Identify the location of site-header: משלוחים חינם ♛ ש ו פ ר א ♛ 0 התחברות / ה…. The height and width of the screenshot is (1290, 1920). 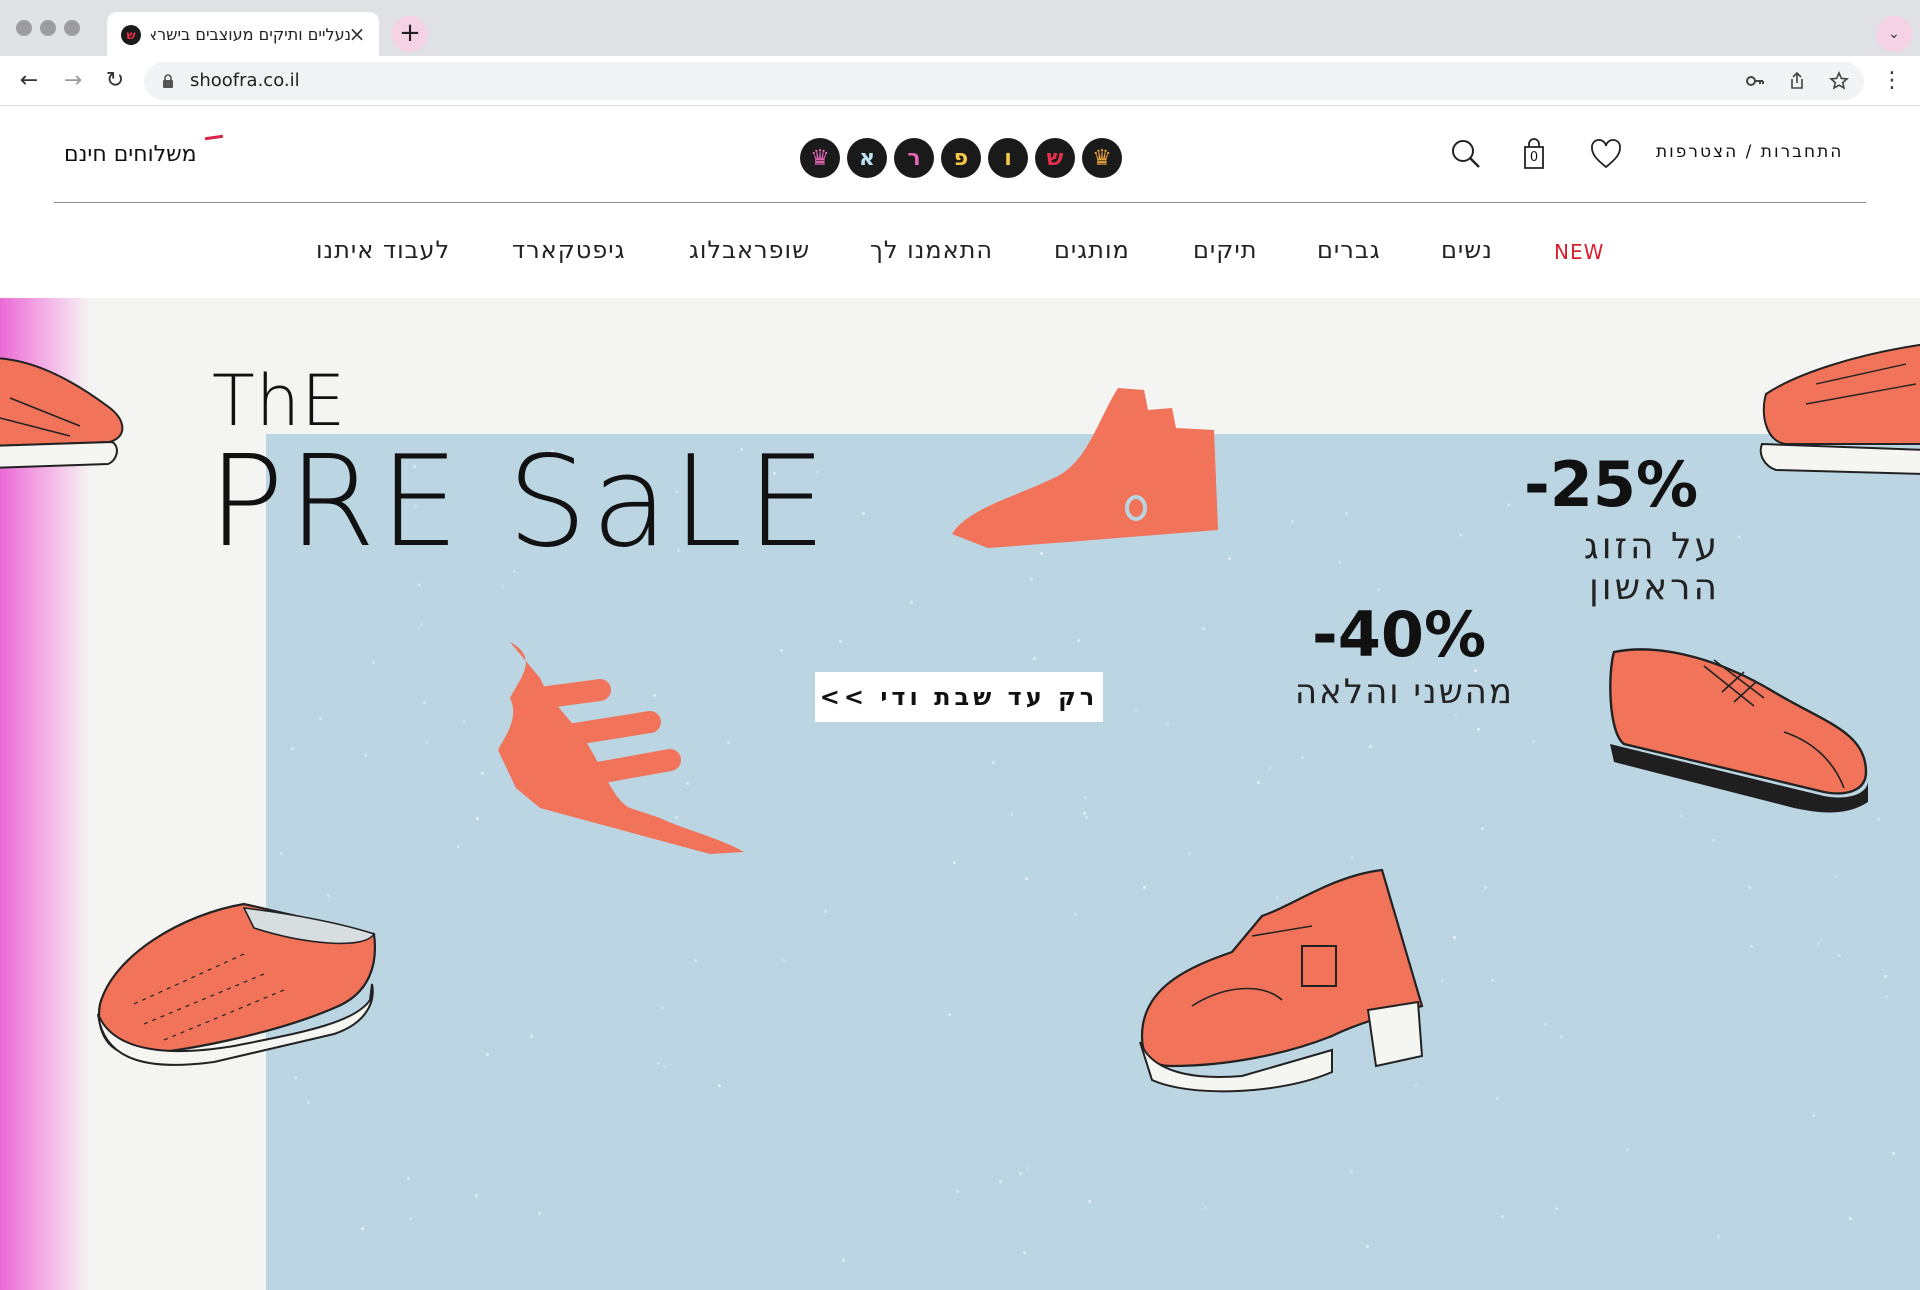
(960, 202).